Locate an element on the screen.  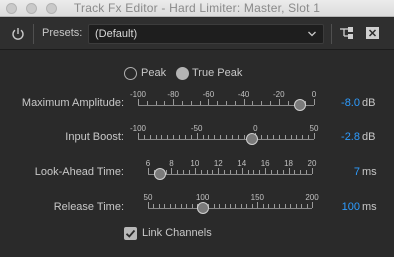
peak-radio is located at coordinates (130, 73).